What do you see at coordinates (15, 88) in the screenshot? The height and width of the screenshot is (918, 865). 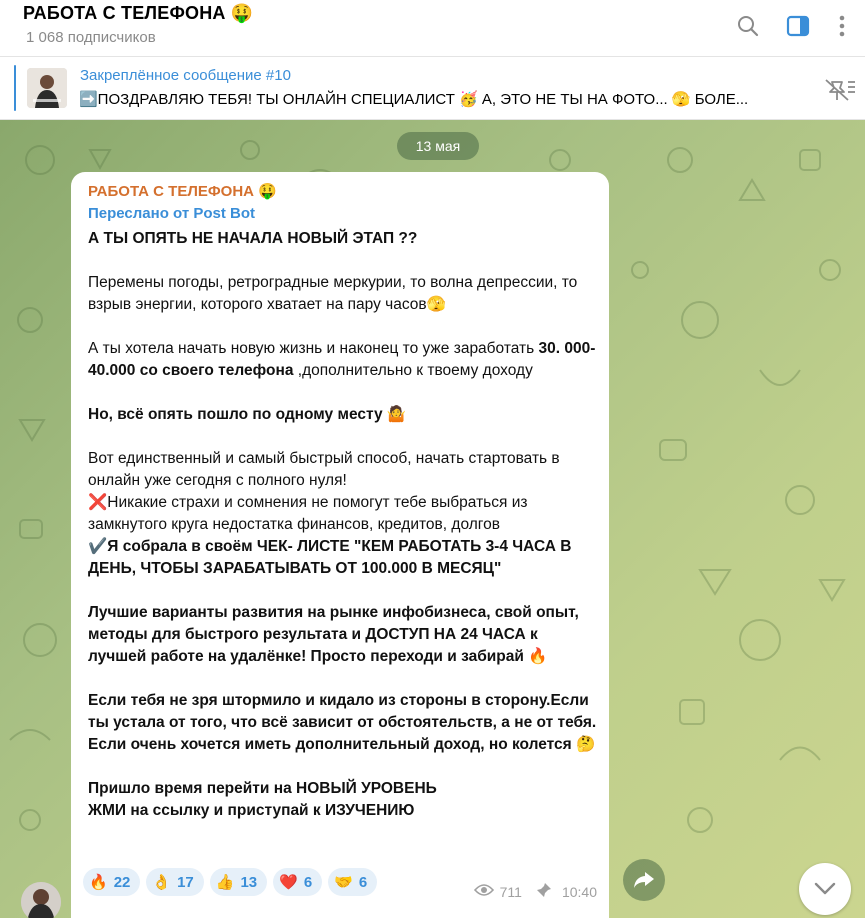 I see `pinned-indicator` at bounding box center [15, 88].